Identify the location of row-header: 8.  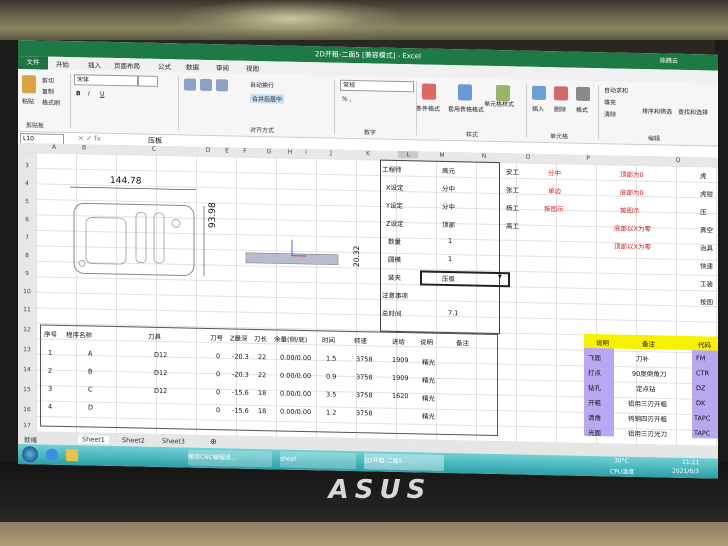
(27, 255).